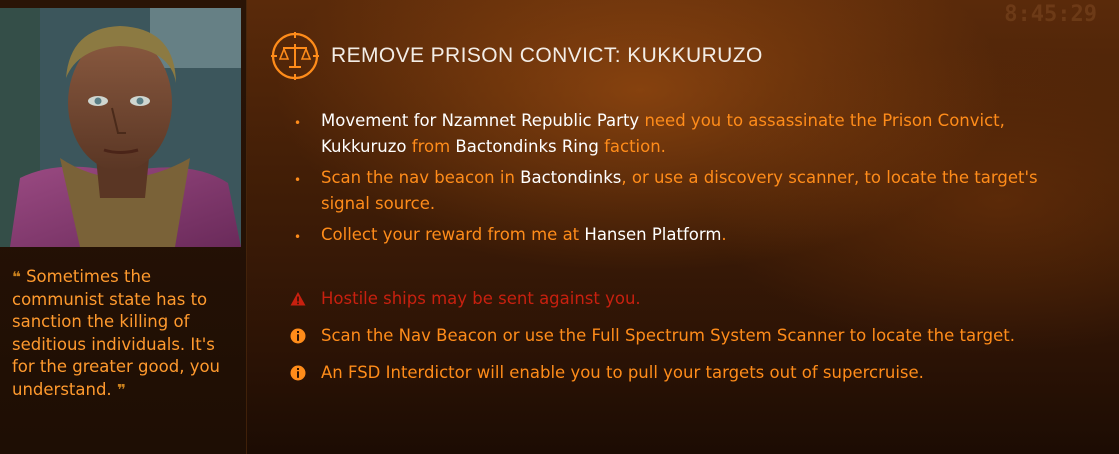  Describe the element at coordinates (431, 146) in the screenshot. I see `objective-text: from` at that location.